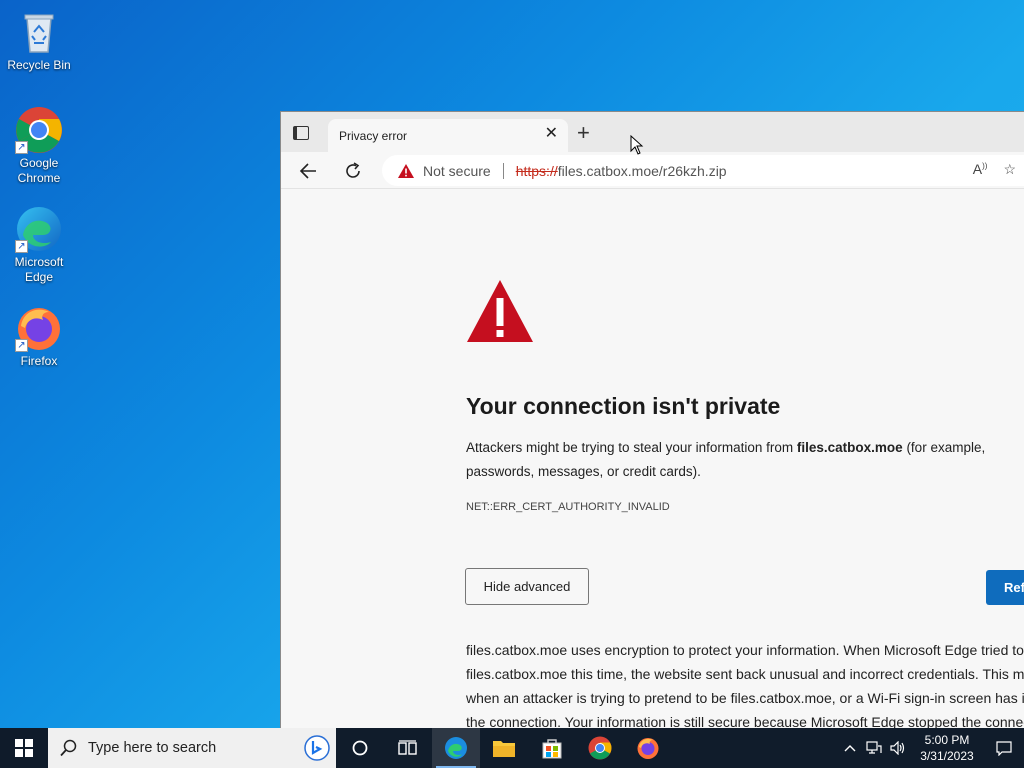 This screenshot has width=1024, height=768. I want to click on taskbar-chrome, so click(600, 748).